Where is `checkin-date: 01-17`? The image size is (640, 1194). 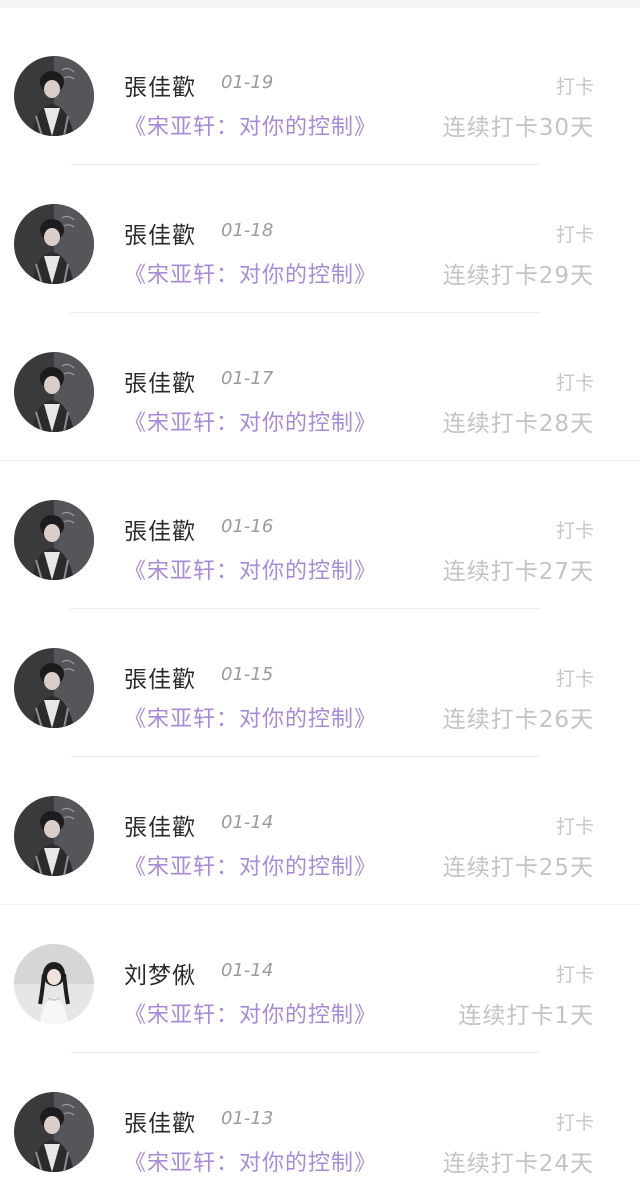
checkin-date: 01-17 is located at coordinates (247, 378).